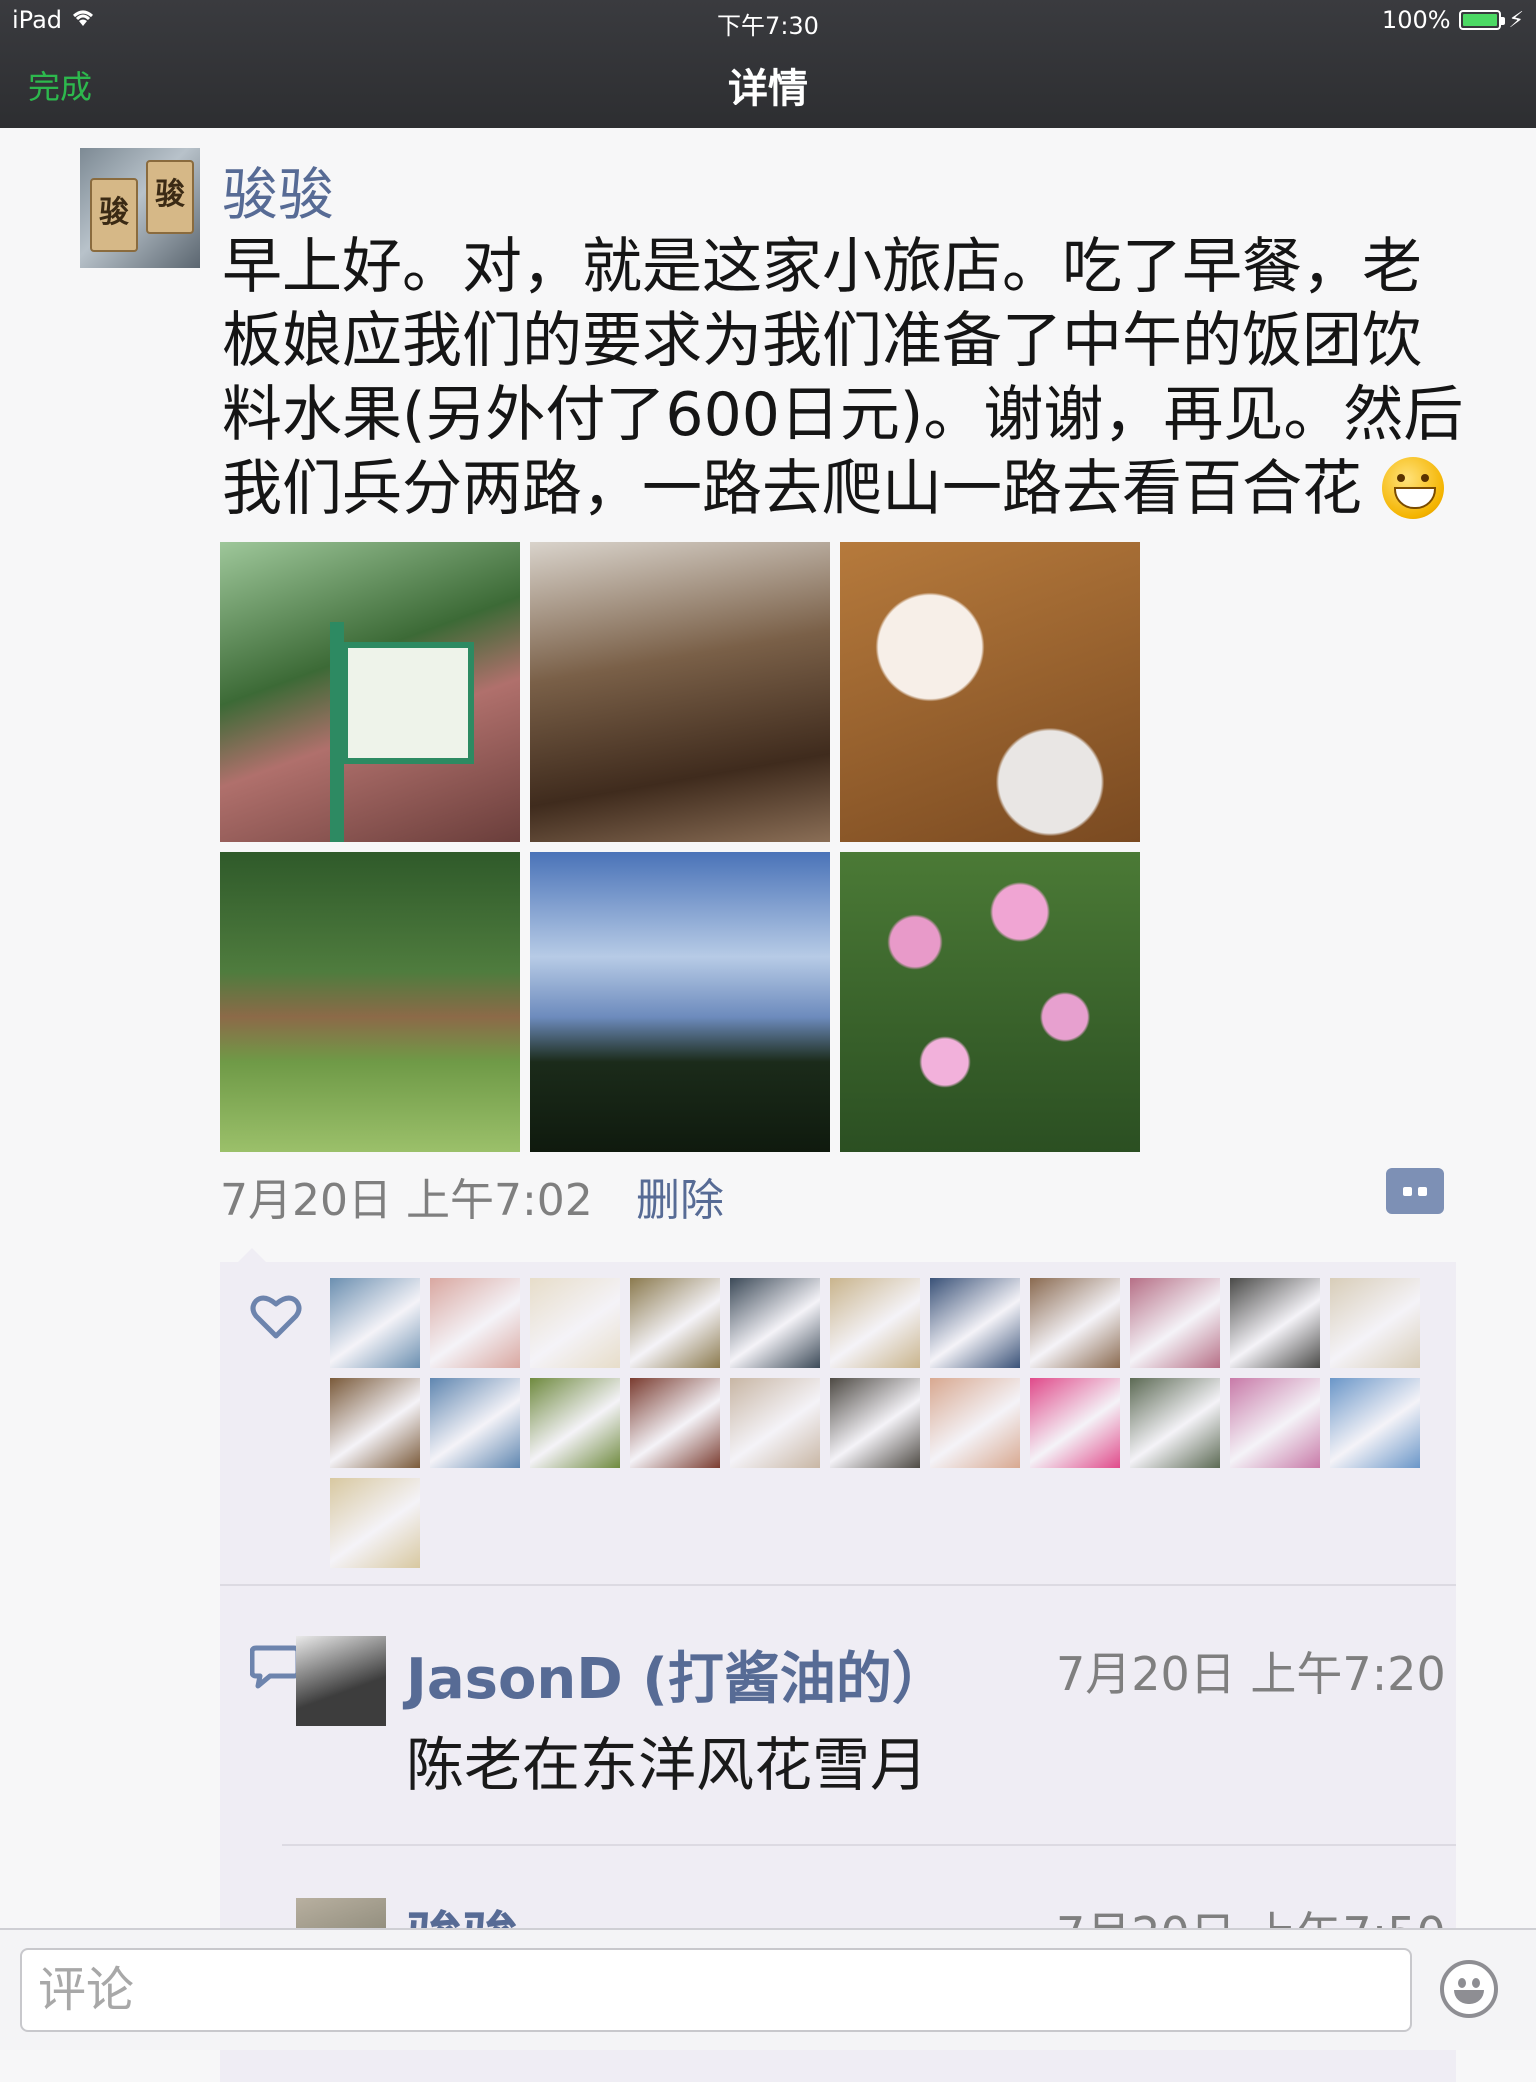 This screenshot has width=1536, height=2082. I want to click on charging-icon: ⚡, so click(1516, 20).